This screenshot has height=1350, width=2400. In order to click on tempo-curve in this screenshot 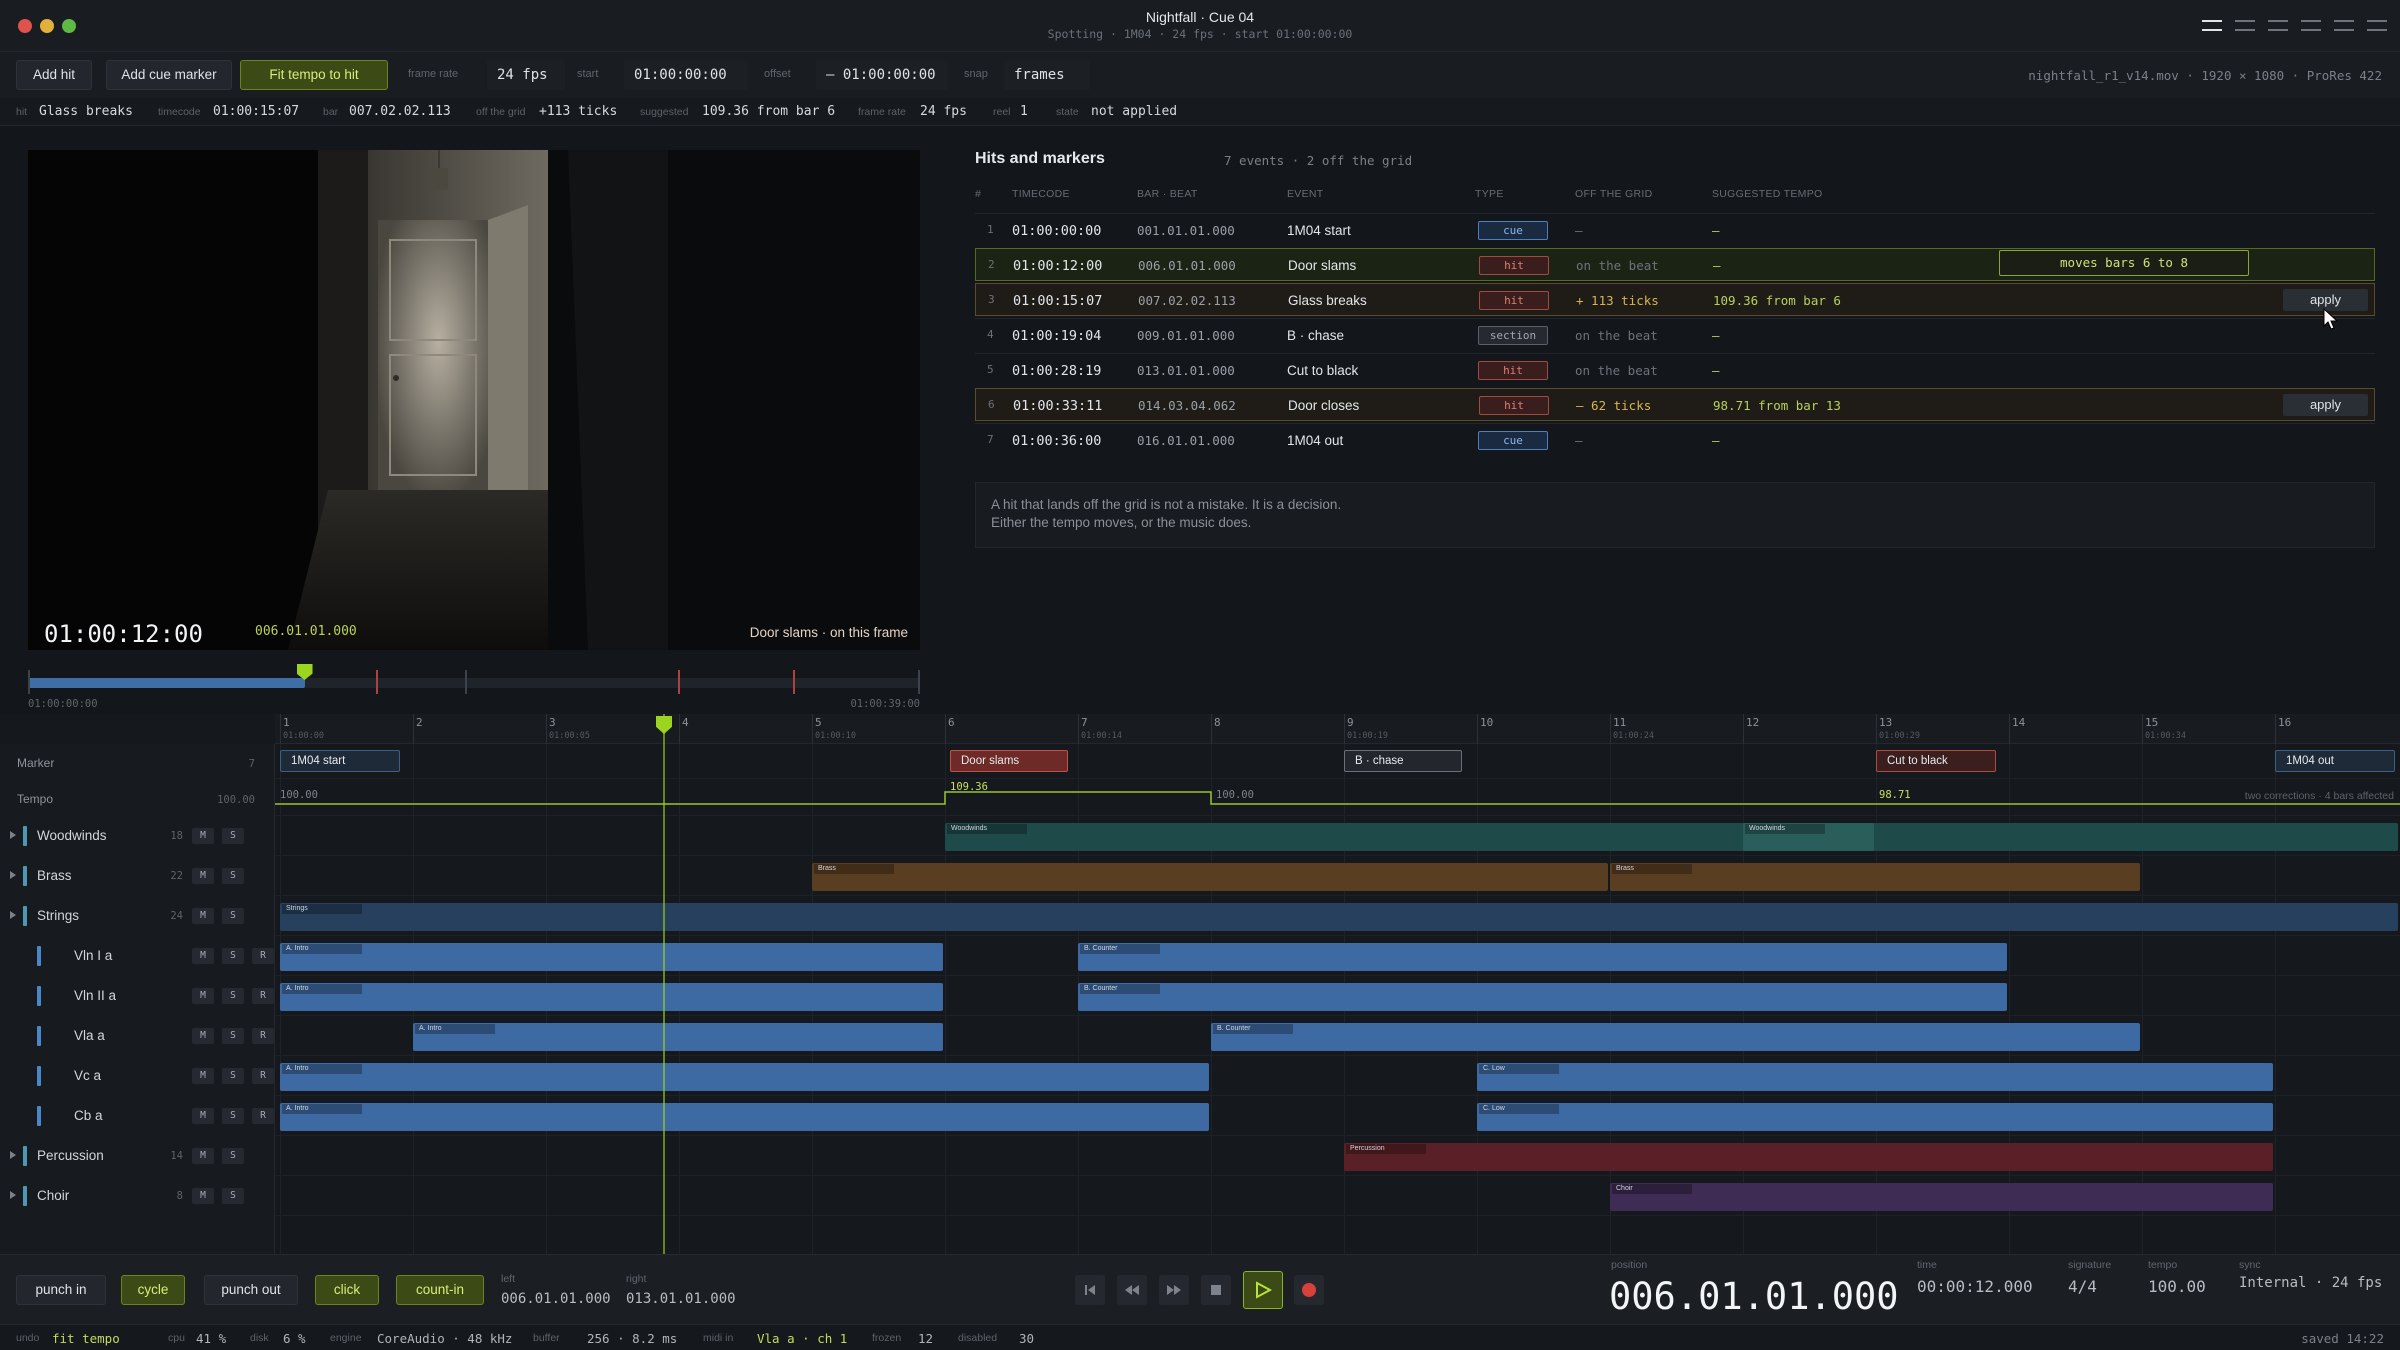, I will do `click(1337, 798)`.